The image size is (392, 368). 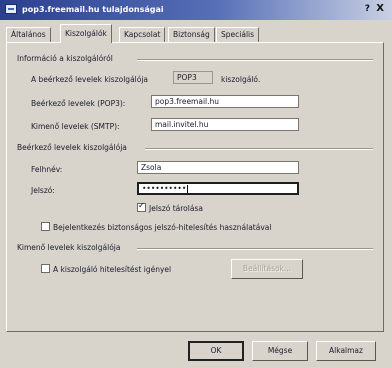 I want to click on outgoing-server-field: mail.invitel.hu, so click(x=225, y=124).